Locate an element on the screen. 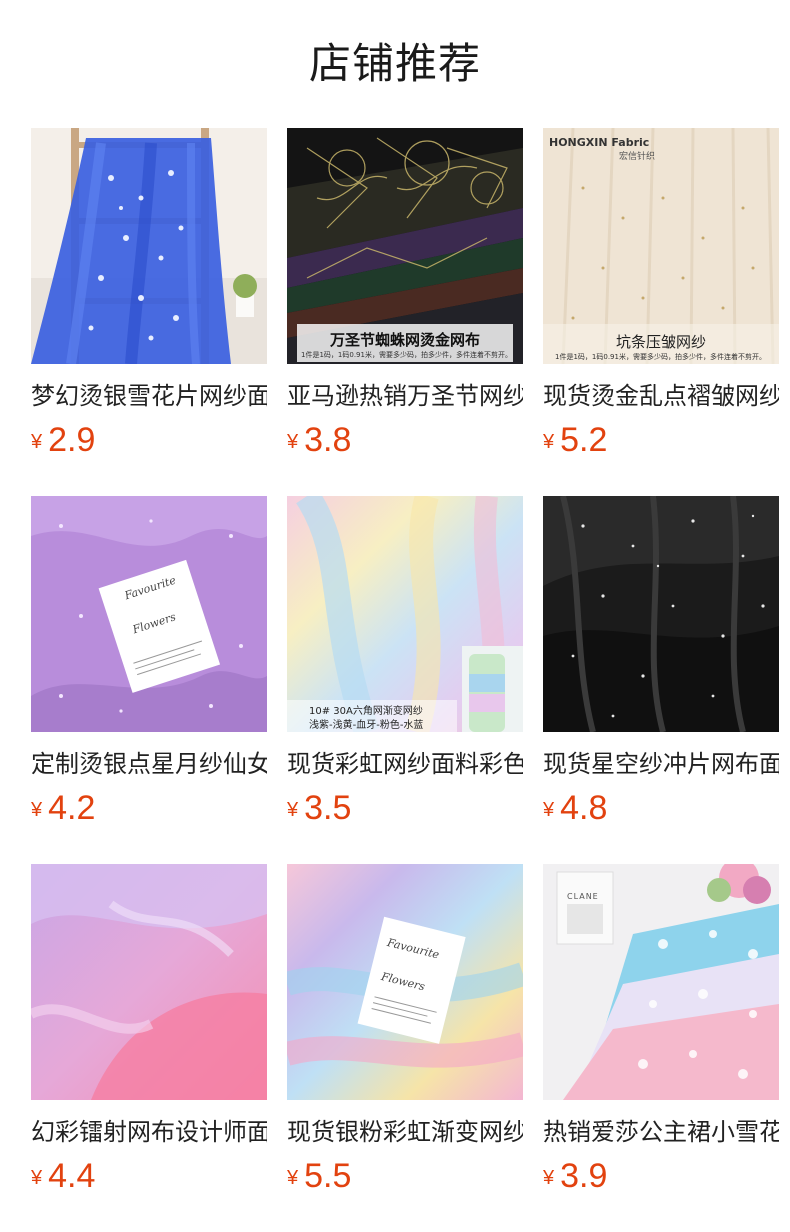 The height and width of the screenshot is (1232, 790). product-price: ¥5.5 is located at coordinates (319, 1176).